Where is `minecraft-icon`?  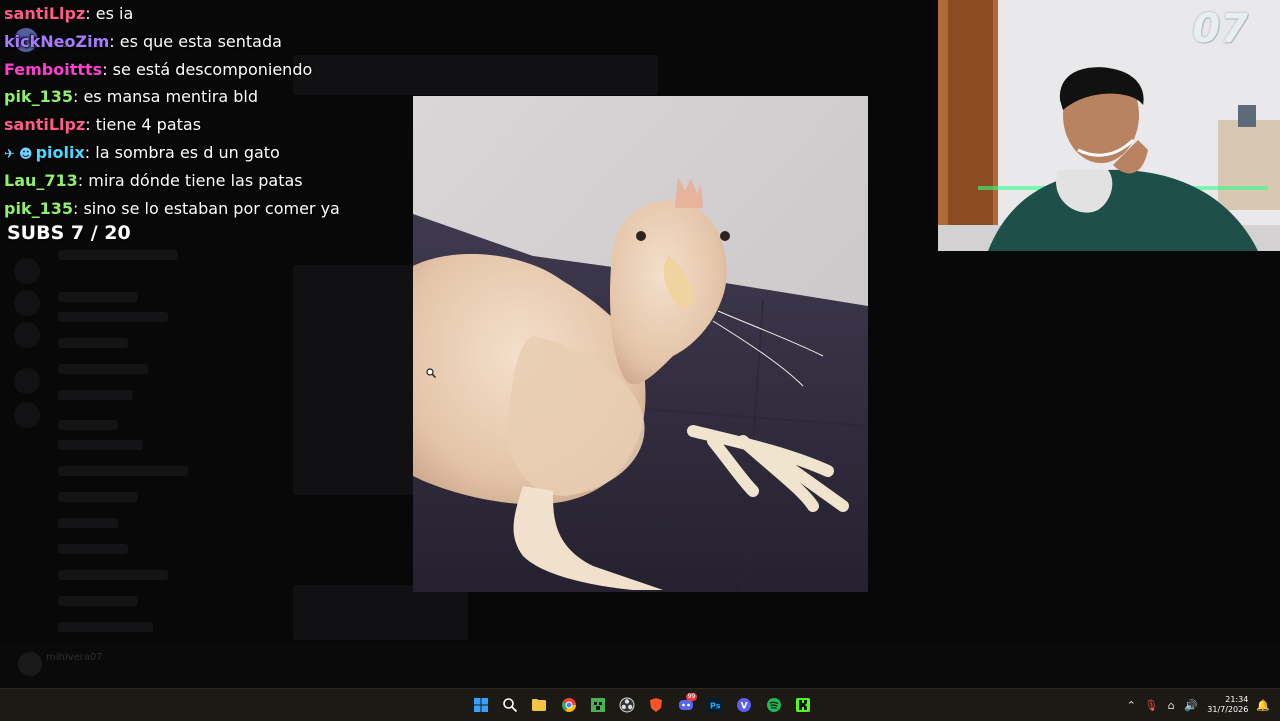
minecraft-icon is located at coordinates (597, 705).